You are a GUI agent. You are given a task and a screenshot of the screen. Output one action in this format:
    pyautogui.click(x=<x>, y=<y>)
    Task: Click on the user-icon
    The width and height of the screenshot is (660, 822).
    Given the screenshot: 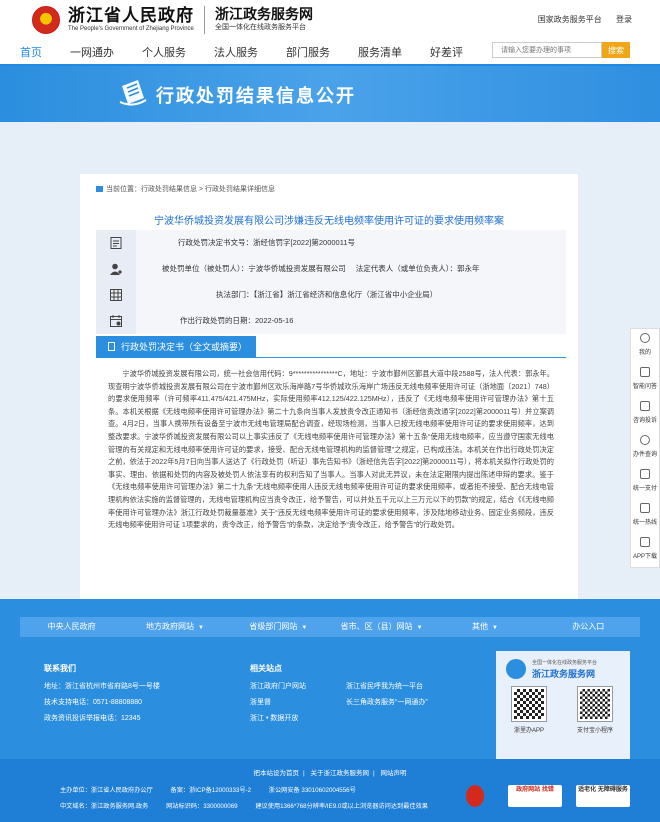 What is the action you would take?
    pyautogui.click(x=116, y=269)
    